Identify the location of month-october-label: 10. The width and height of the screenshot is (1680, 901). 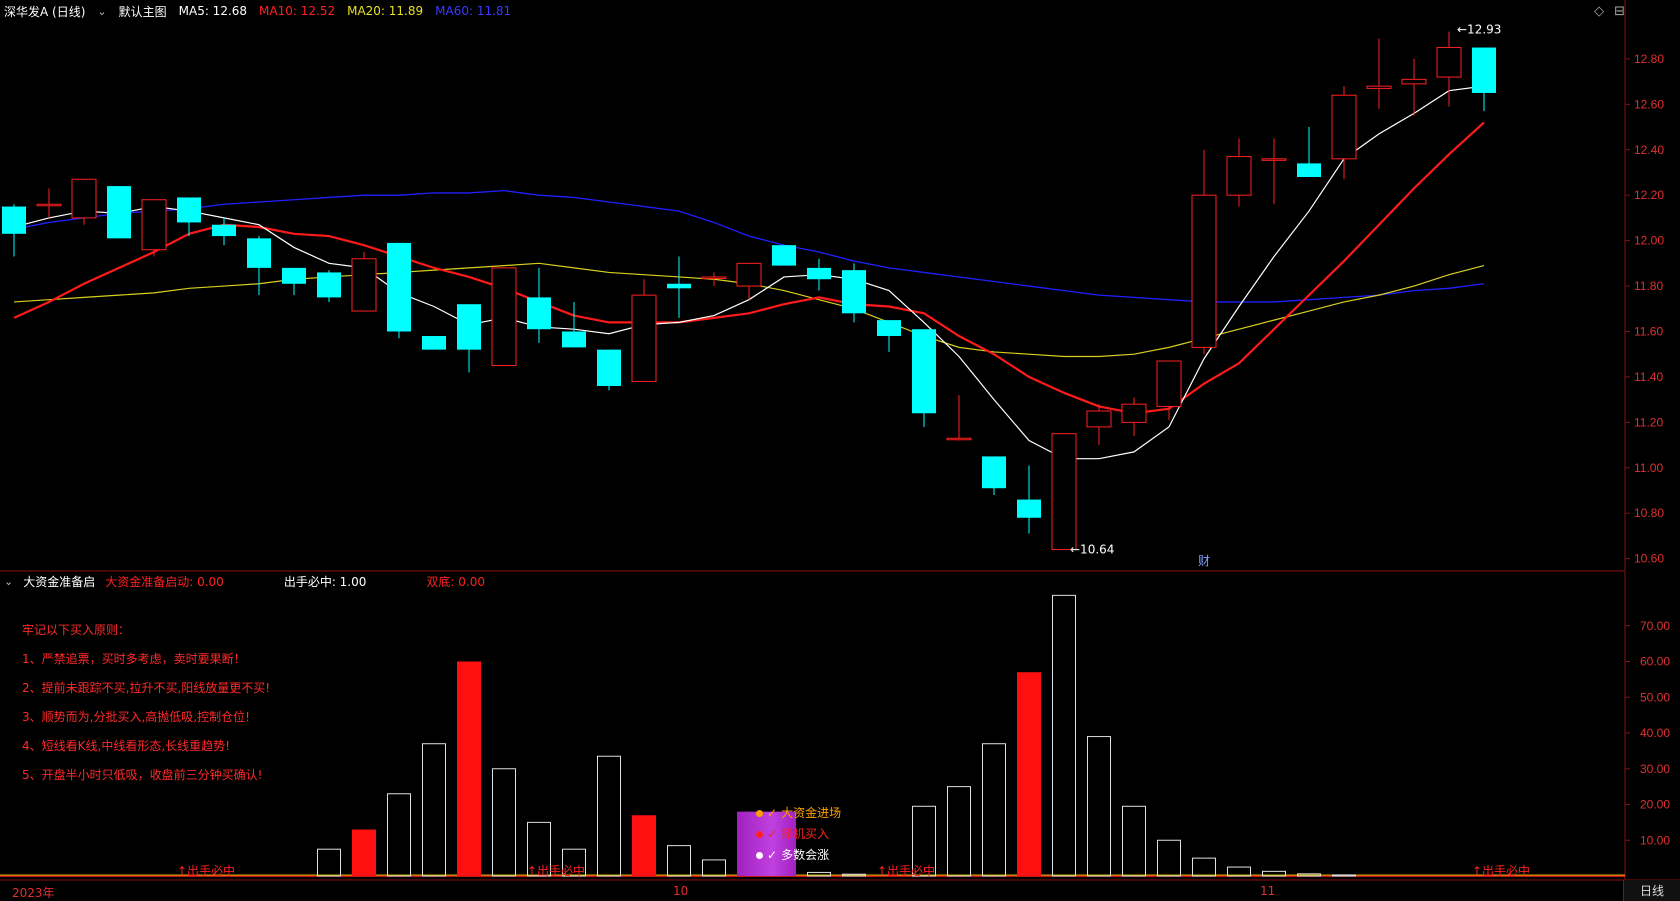
(681, 891).